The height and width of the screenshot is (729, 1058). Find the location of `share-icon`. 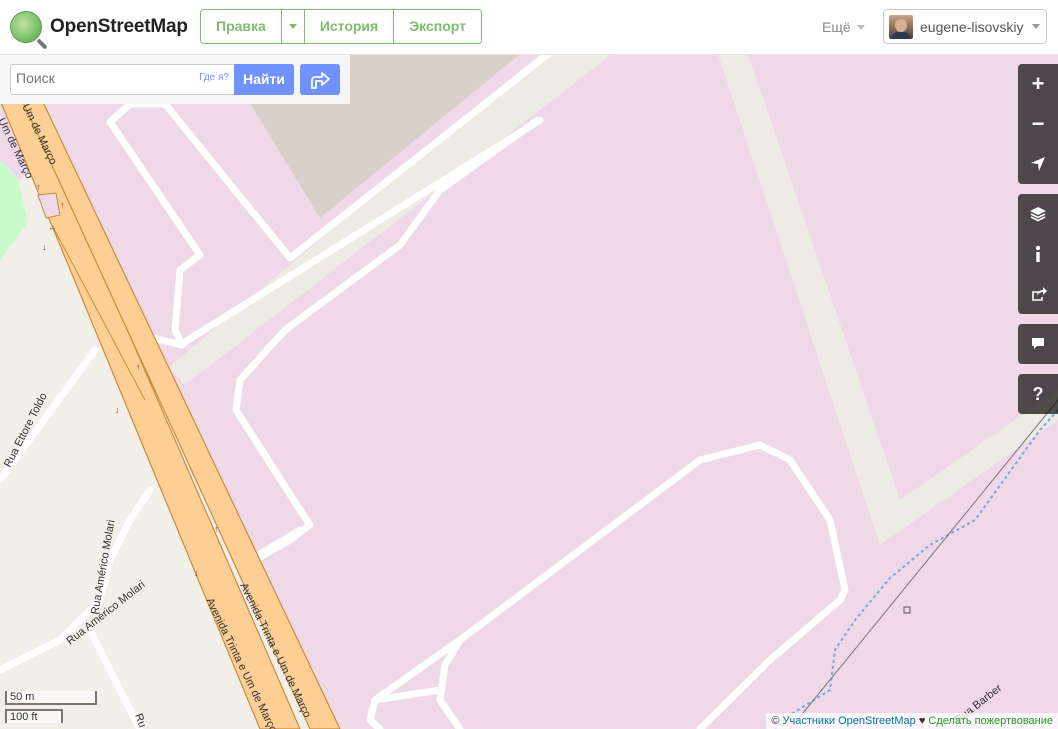

share-icon is located at coordinates (1039, 294).